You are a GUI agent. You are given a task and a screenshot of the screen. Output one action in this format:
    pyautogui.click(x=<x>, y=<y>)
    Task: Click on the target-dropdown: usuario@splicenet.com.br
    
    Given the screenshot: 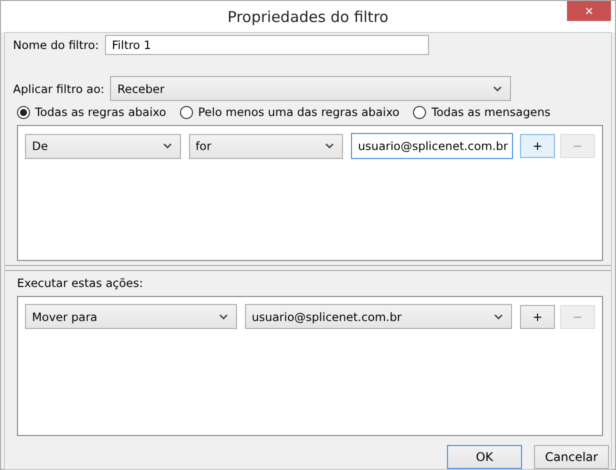 What is the action you would take?
    pyautogui.click(x=378, y=316)
    